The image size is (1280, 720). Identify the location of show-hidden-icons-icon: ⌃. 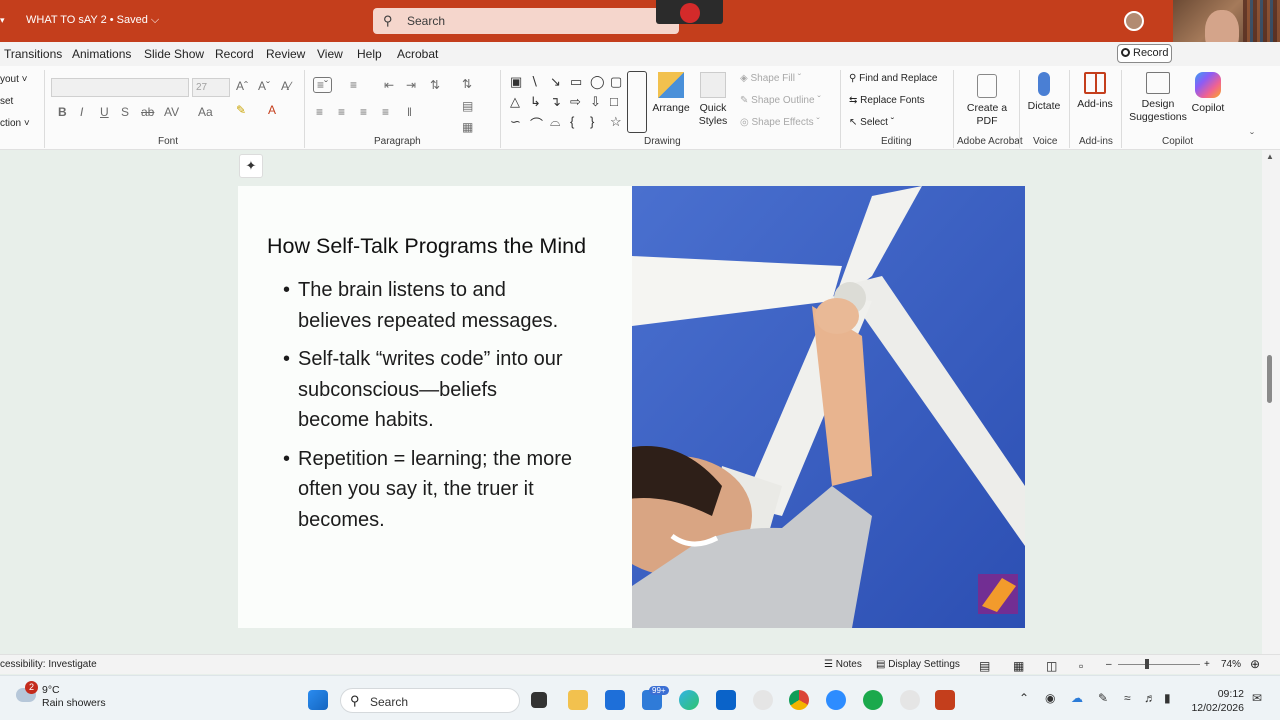
(1024, 698).